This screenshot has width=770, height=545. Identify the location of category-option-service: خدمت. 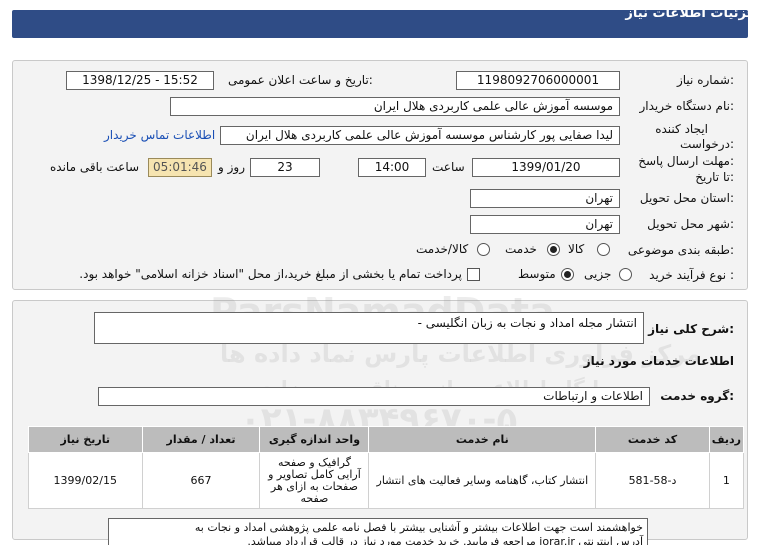
(521, 249).